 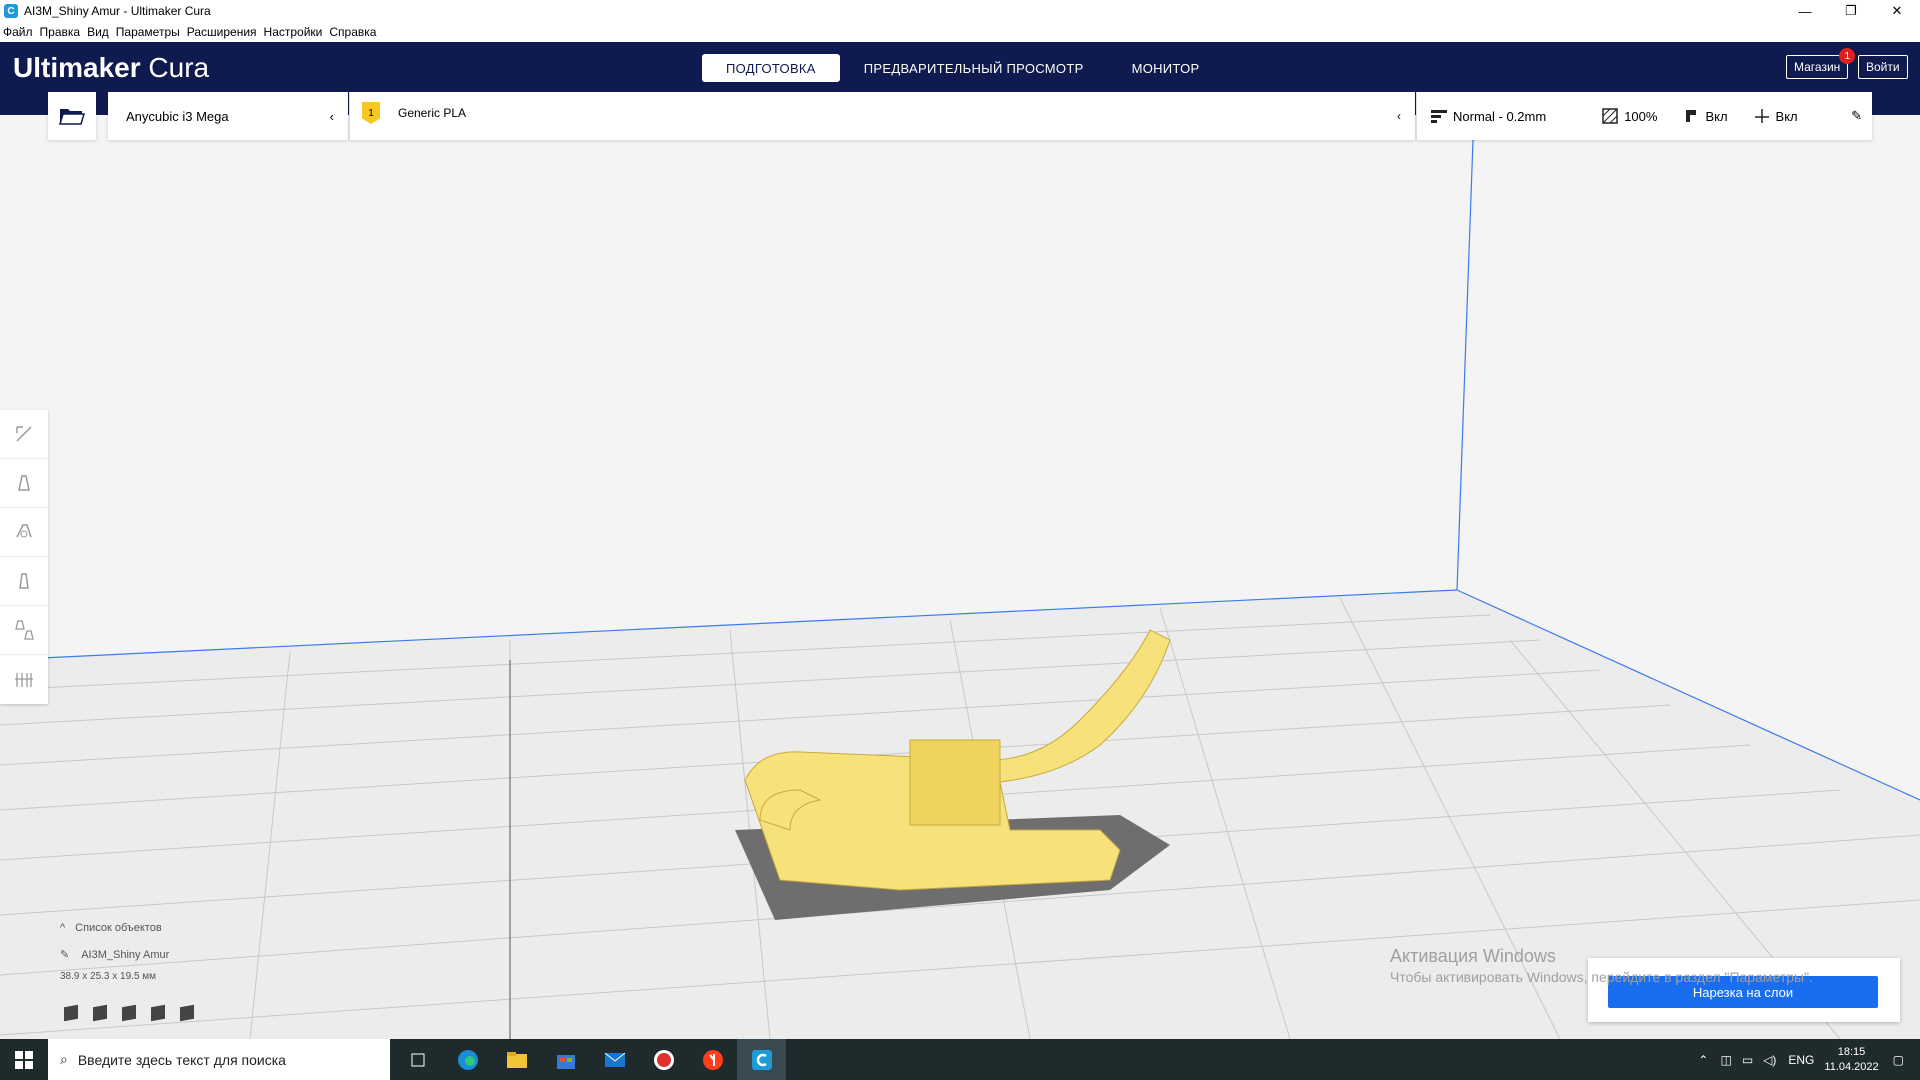 What do you see at coordinates (1897, 11) in the screenshot?
I see `close-button: ✕` at bounding box center [1897, 11].